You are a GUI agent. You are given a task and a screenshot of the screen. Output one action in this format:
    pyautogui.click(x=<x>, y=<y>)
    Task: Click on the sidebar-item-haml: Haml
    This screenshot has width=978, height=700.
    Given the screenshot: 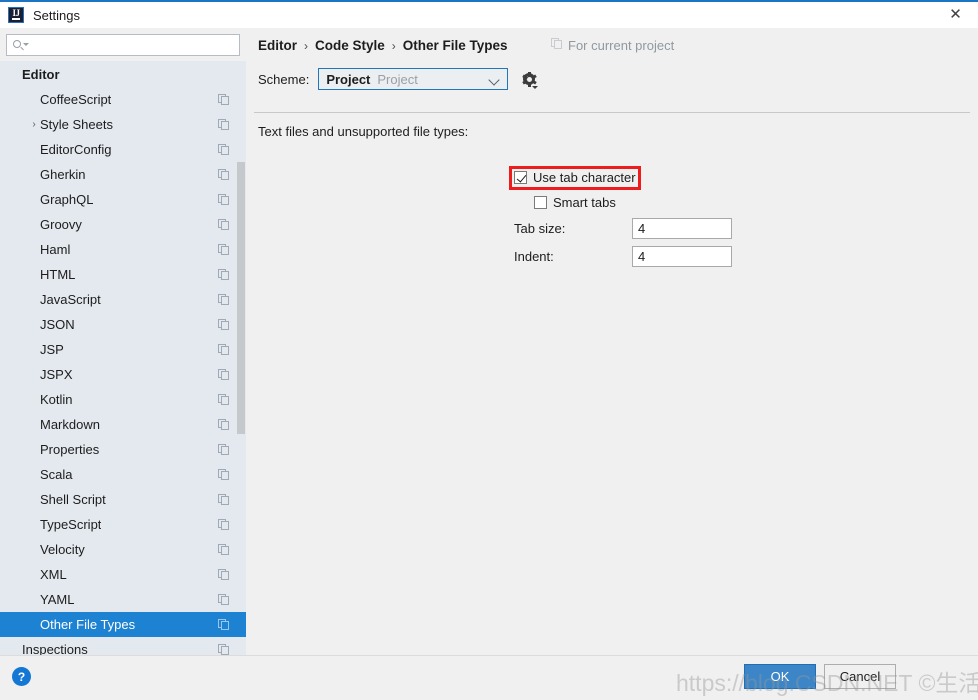 What is the action you would take?
    pyautogui.click(x=123, y=249)
    